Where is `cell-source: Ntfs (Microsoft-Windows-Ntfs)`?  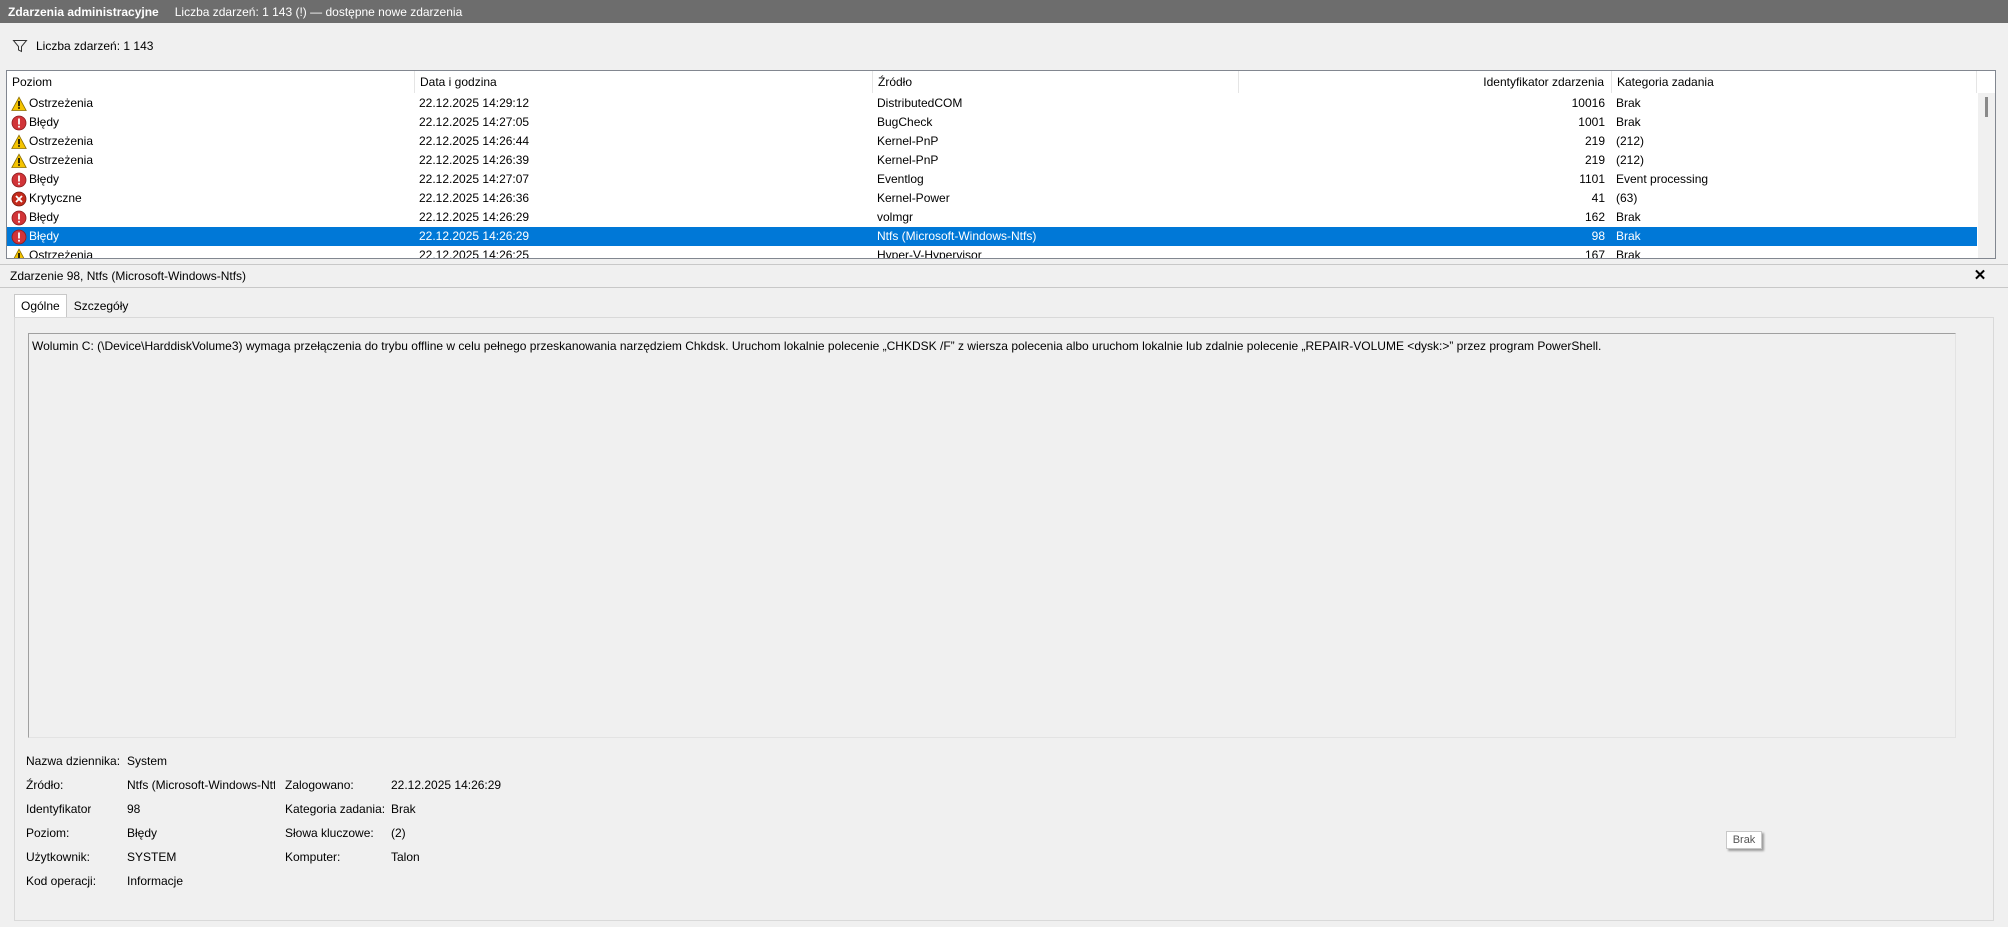 cell-source: Ntfs (Microsoft-Windows-Ntfs) is located at coordinates (957, 236).